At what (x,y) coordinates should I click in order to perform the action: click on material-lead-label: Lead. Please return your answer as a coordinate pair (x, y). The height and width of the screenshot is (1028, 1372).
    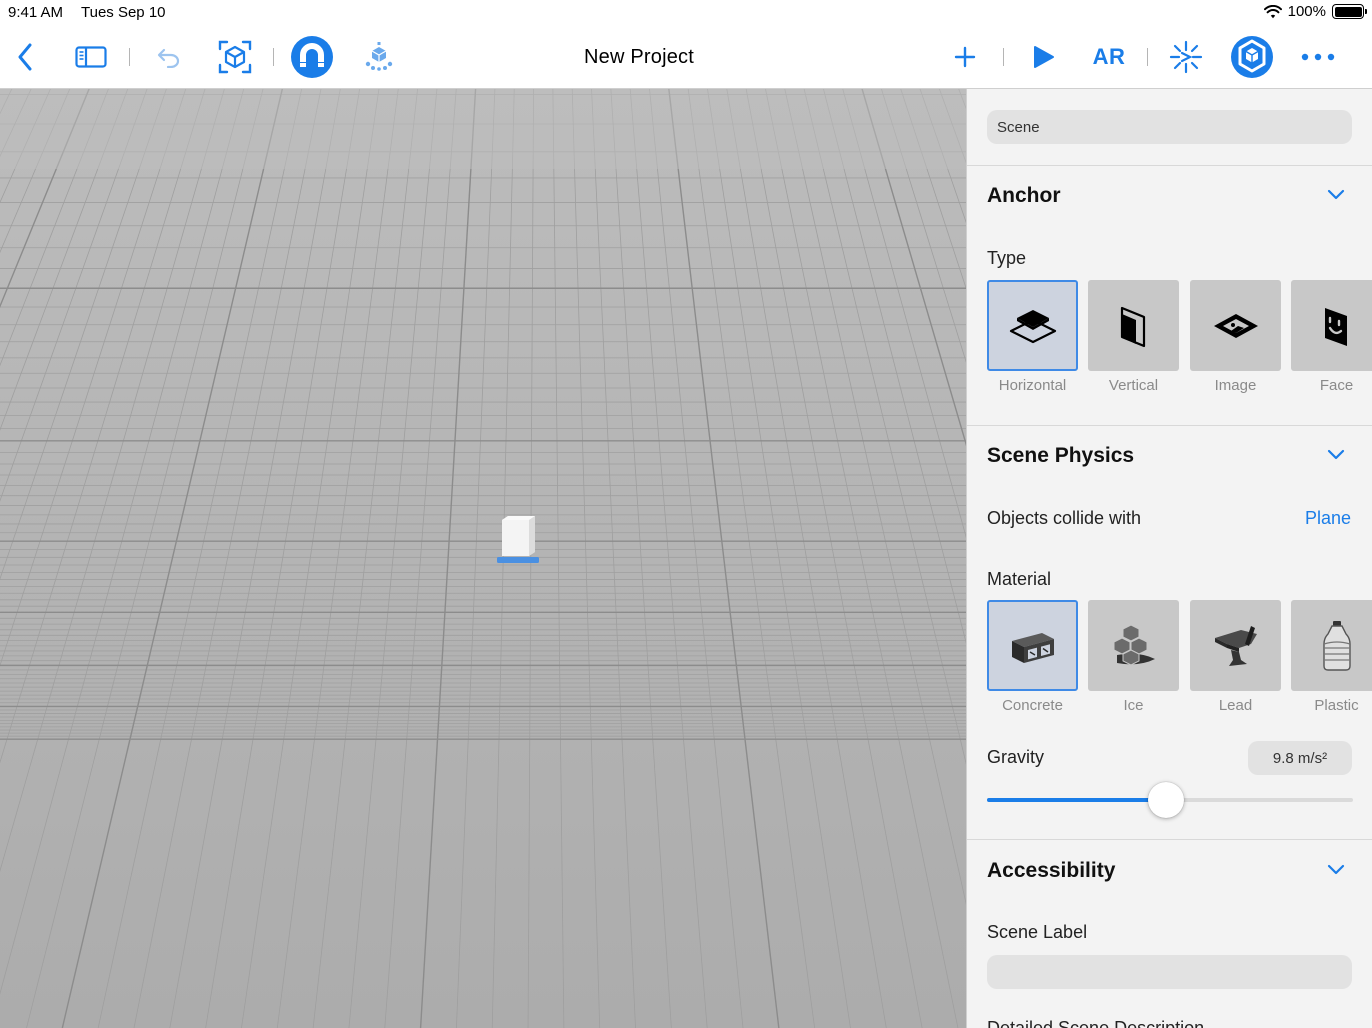
    Looking at the image, I should click on (1235, 705).